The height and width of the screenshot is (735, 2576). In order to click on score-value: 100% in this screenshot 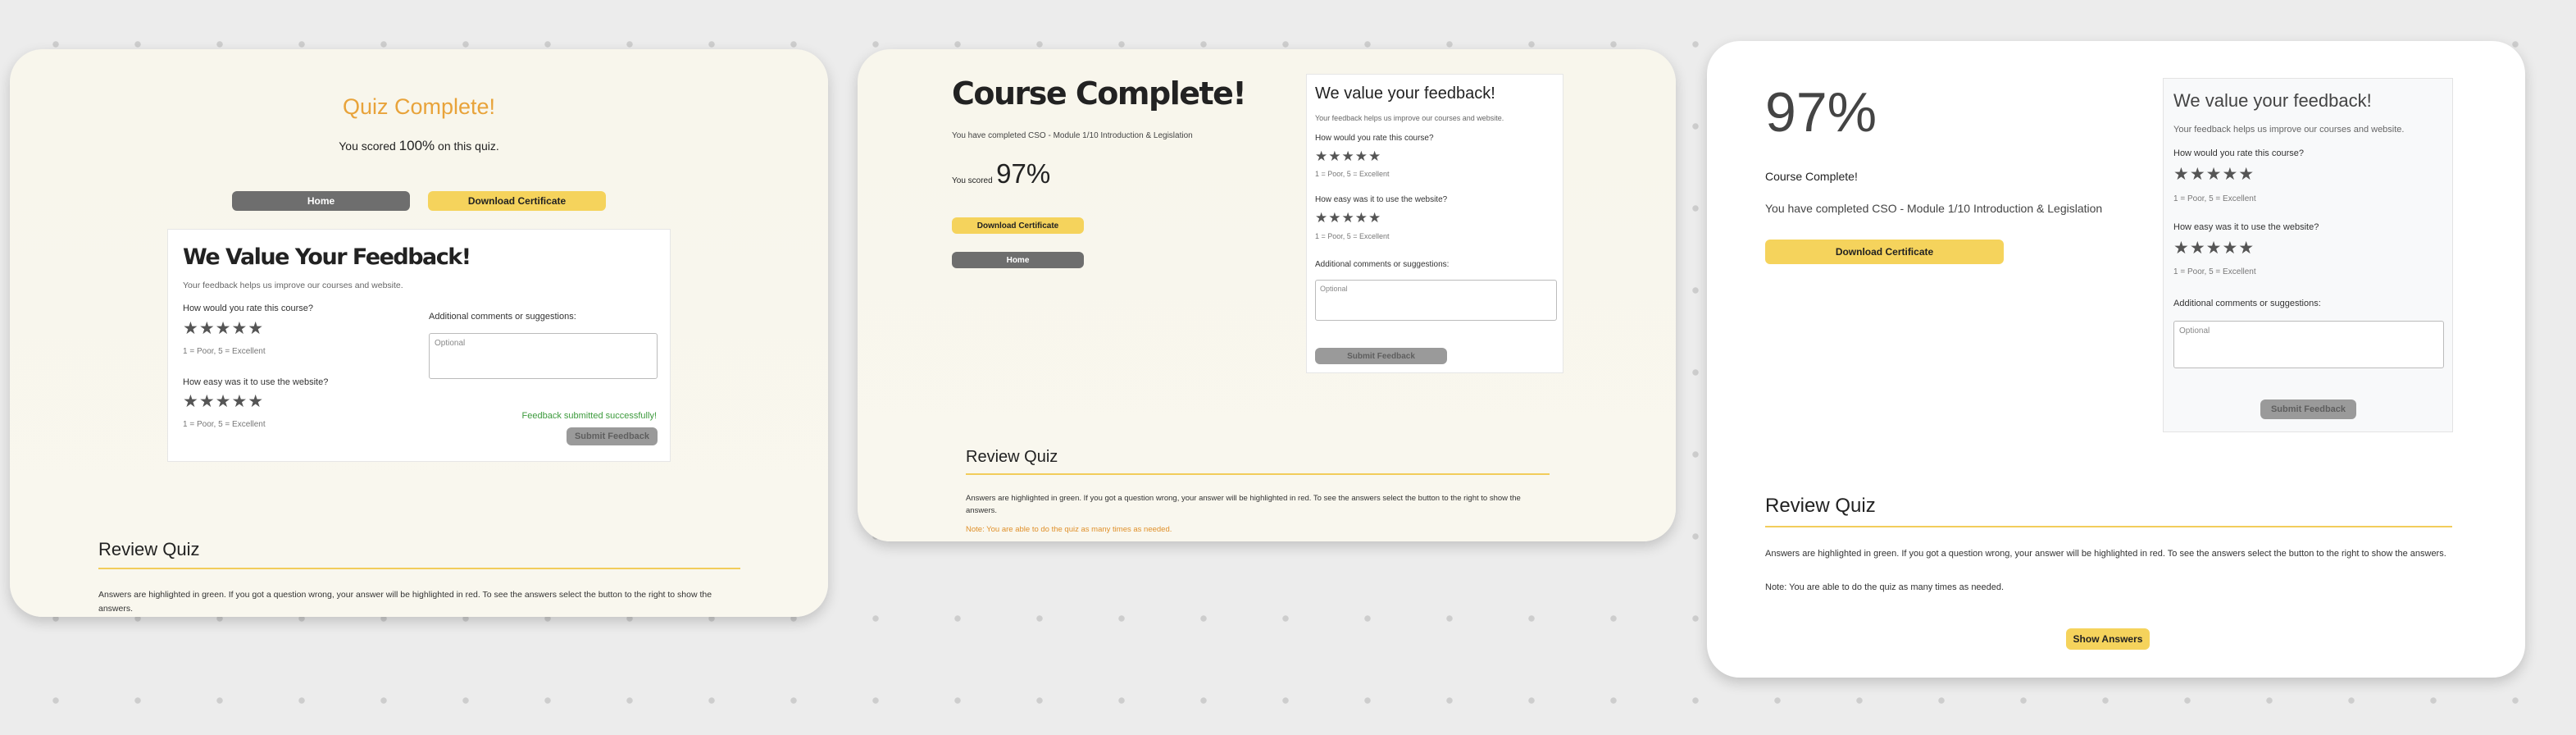, I will do `click(416, 146)`.